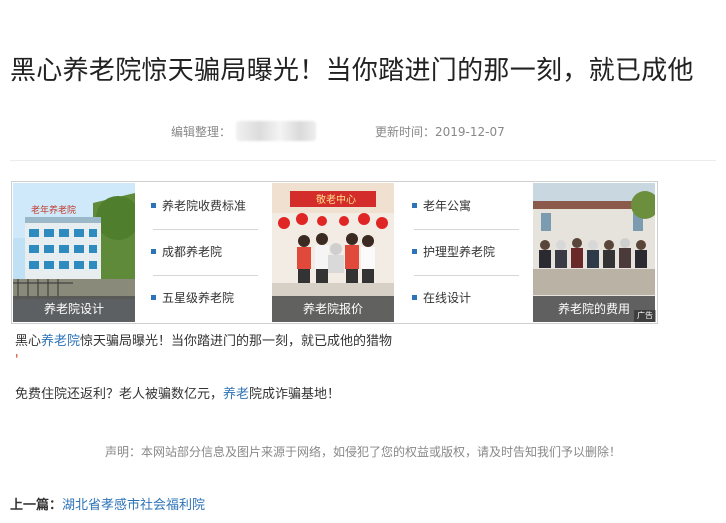 Image resolution: width=726 pixels, height=523 pixels. Describe the element at coordinates (201, 132) in the screenshot. I see `editor-label: 编辑整理：` at that location.